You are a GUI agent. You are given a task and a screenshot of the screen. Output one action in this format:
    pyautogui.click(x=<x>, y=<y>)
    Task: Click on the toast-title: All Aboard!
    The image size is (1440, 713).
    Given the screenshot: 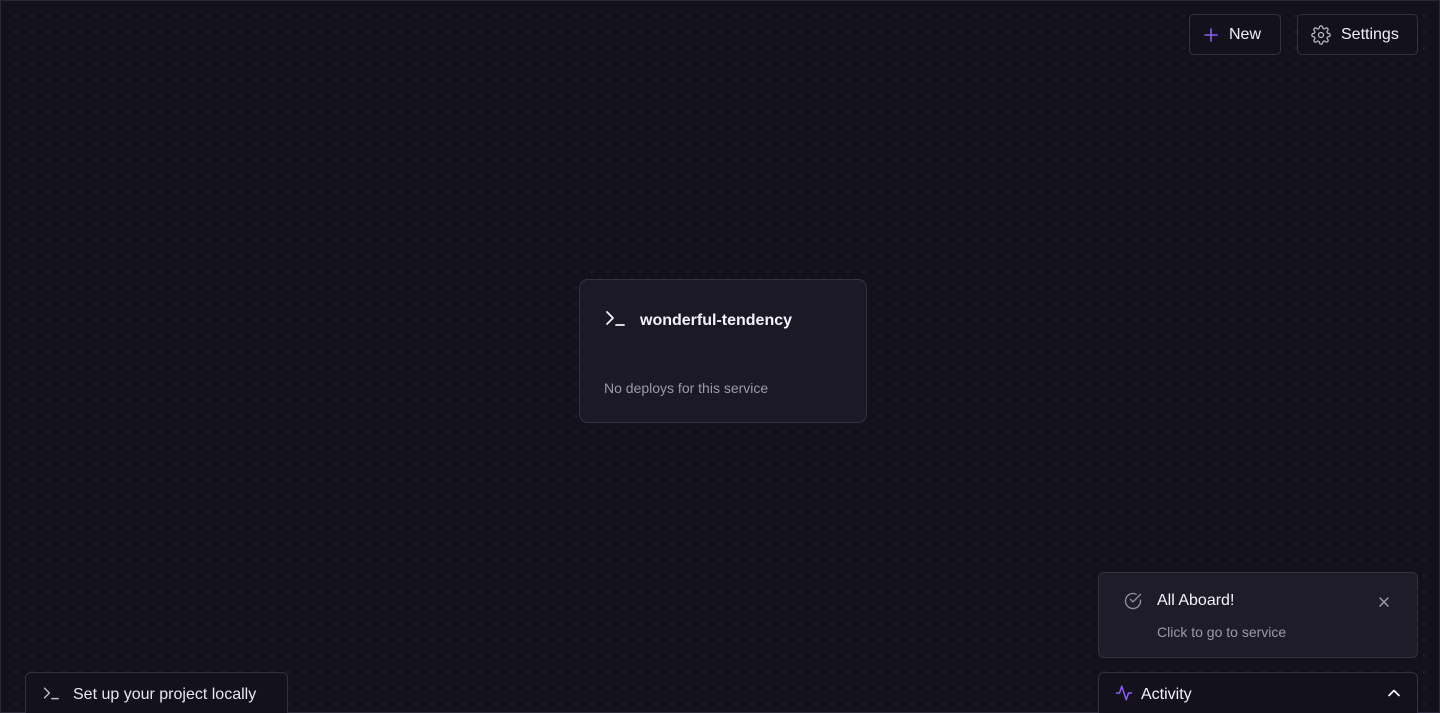 What is the action you would take?
    pyautogui.click(x=1196, y=600)
    